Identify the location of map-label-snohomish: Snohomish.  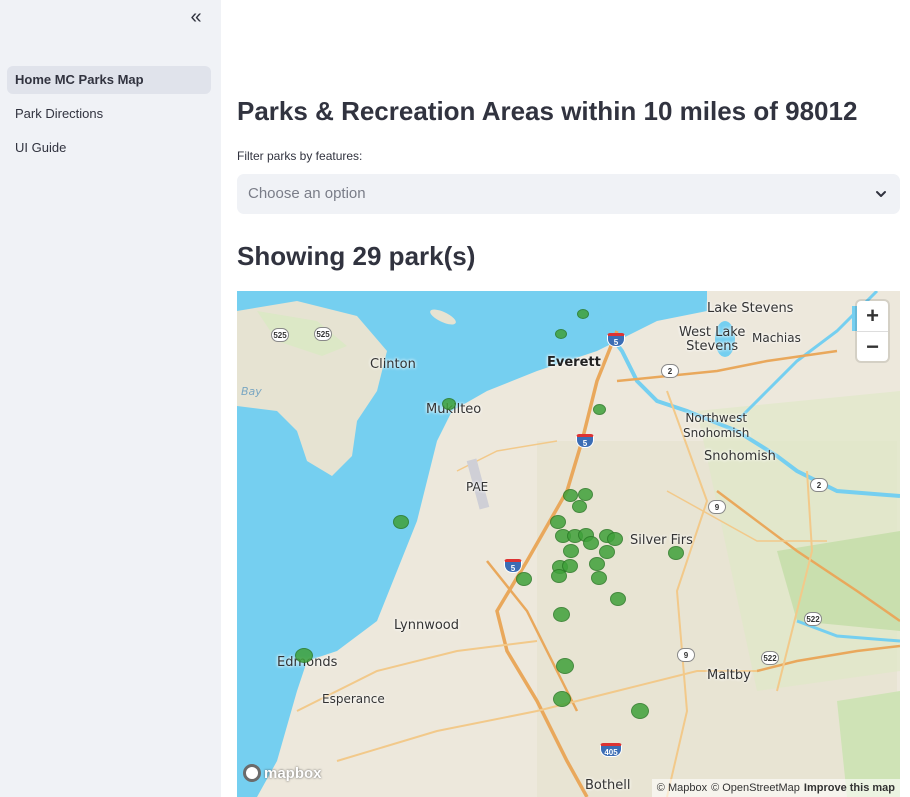
(740, 456).